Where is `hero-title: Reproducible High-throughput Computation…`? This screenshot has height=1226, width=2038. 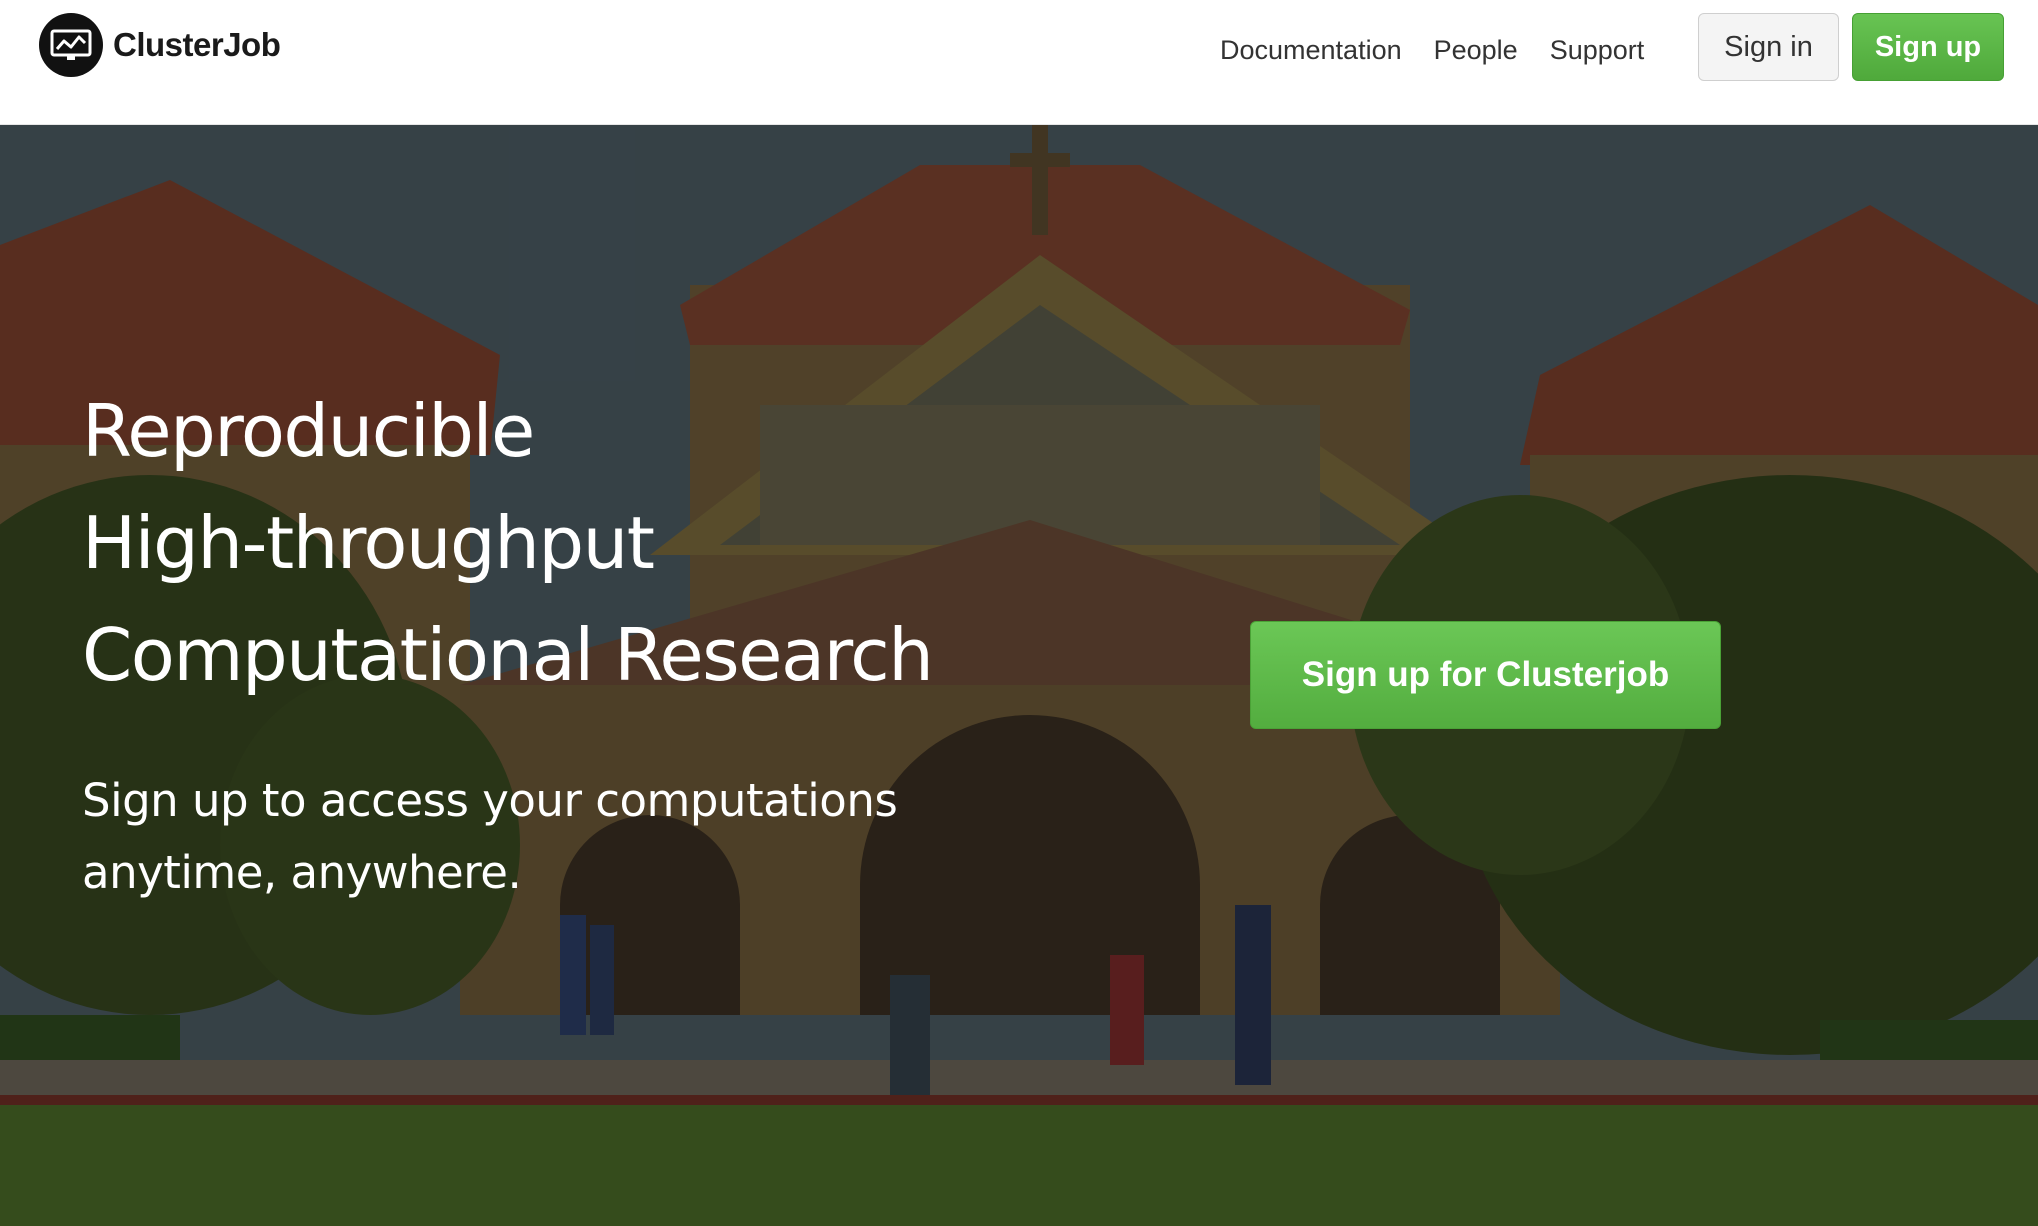 hero-title: Reproducible High-throughput Computation… is located at coordinates (532, 543).